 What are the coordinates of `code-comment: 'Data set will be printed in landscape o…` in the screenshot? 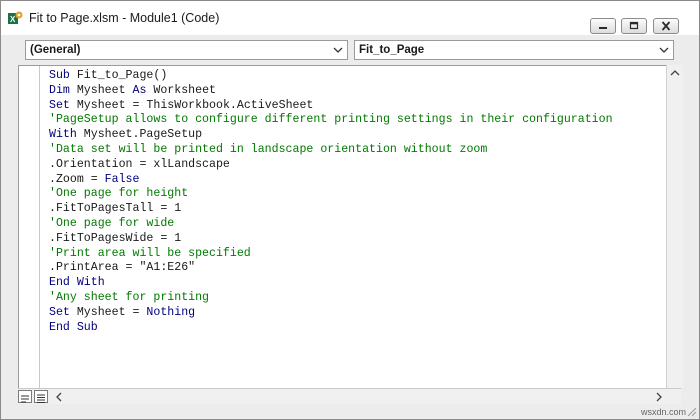 It's located at (268, 149).